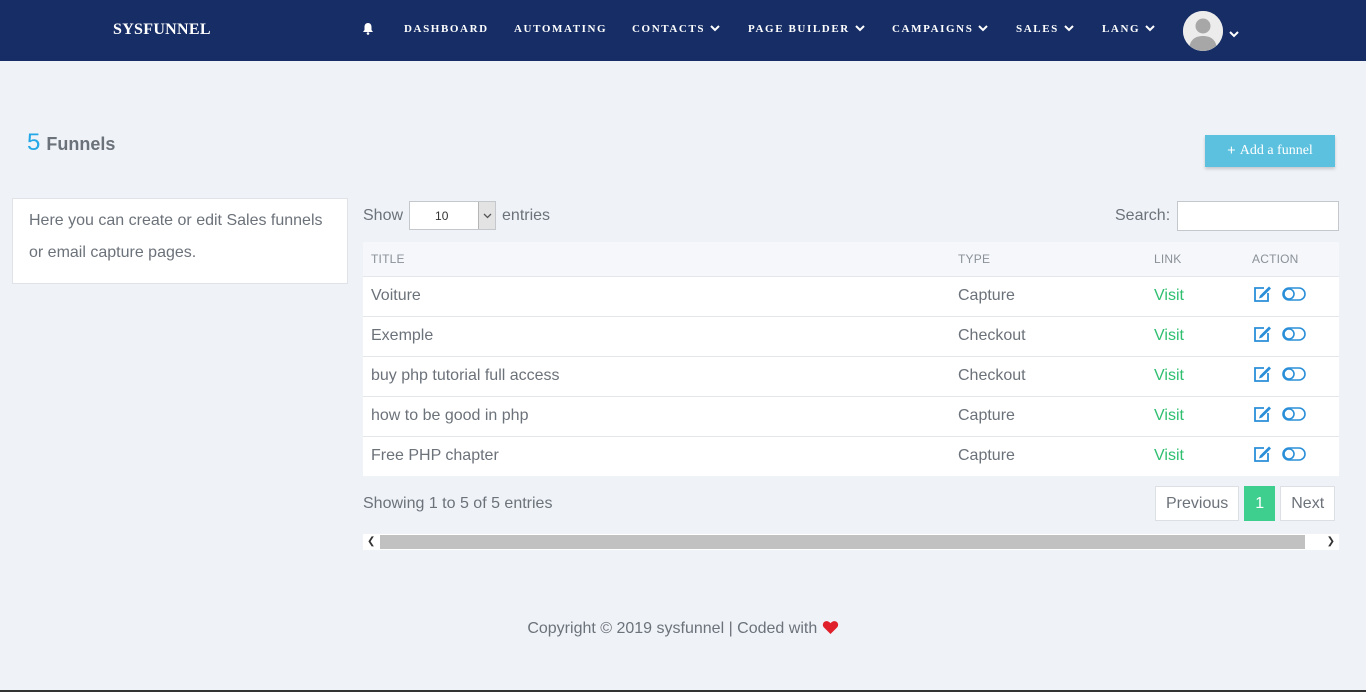 This screenshot has width=1366, height=692. I want to click on next-button: Next, so click(1308, 503).